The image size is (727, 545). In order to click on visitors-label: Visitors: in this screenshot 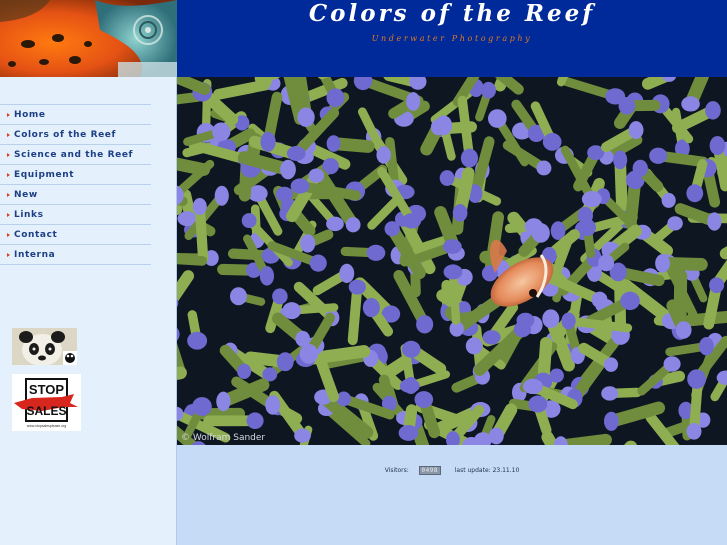, I will do `click(396, 470)`.